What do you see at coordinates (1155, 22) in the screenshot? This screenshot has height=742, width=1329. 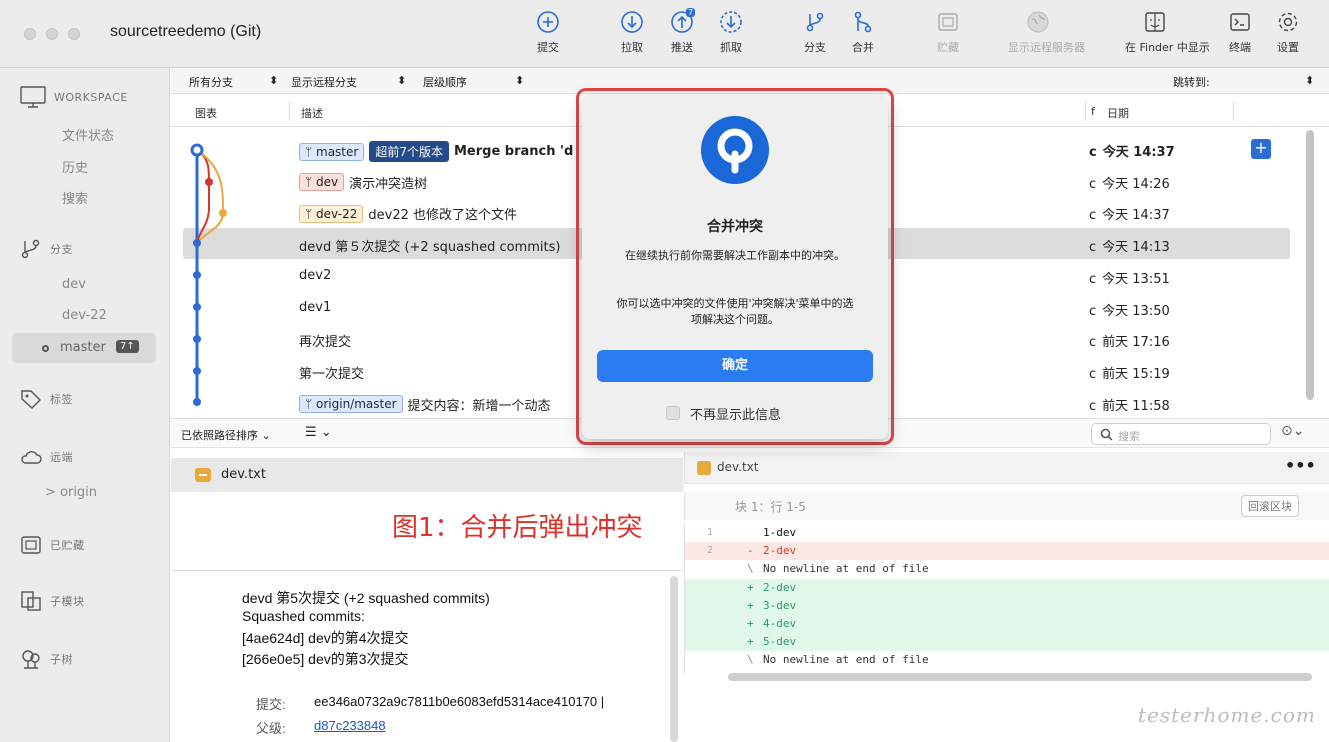 I see `finder-icon` at bounding box center [1155, 22].